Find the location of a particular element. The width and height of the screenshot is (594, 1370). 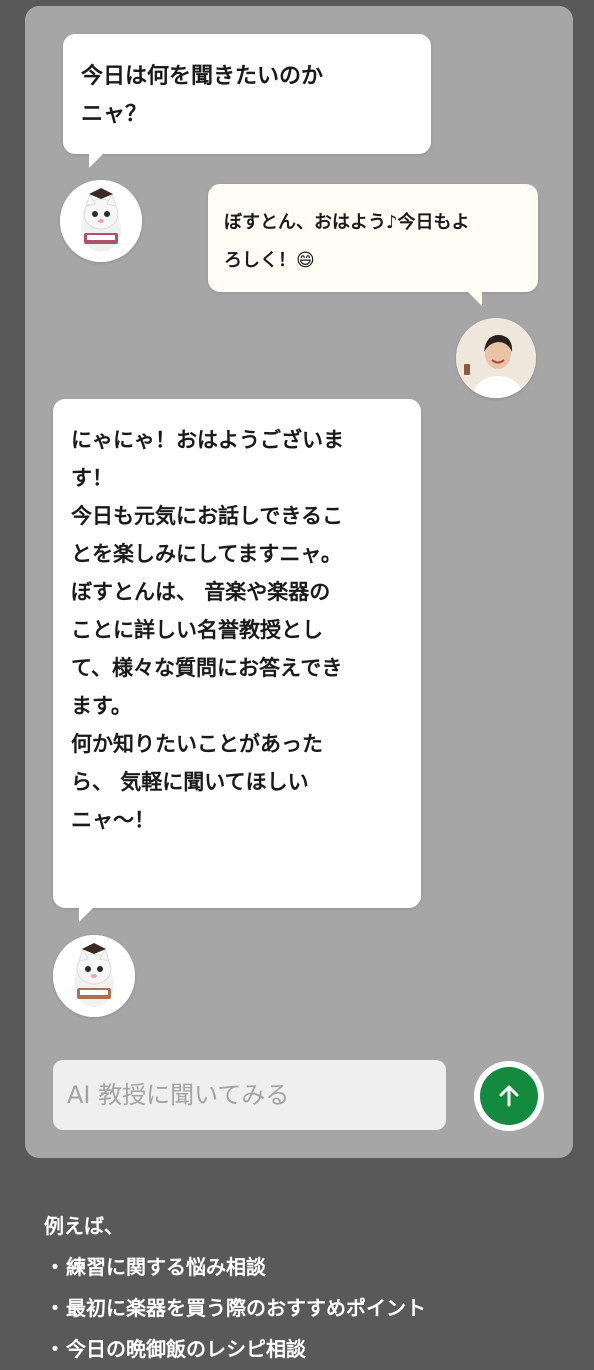

hints-title: 例えば、 is located at coordinates (84, 1226).